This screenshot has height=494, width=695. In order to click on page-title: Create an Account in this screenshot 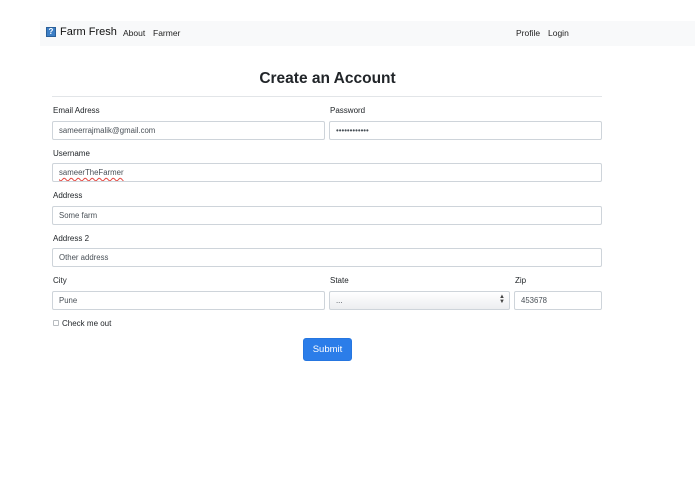, I will do `click(327, 78)`.